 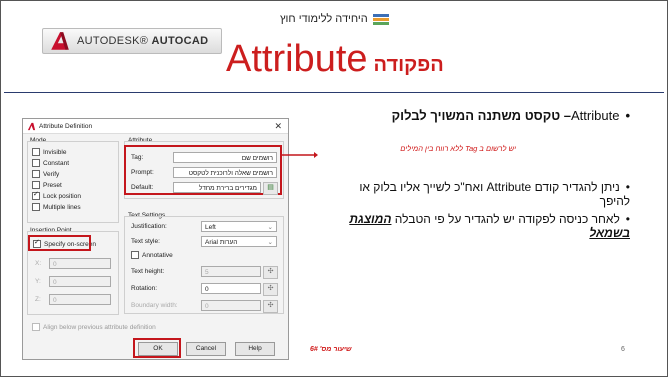 I want to click on y-field: 0, so click(x=80, y=281).